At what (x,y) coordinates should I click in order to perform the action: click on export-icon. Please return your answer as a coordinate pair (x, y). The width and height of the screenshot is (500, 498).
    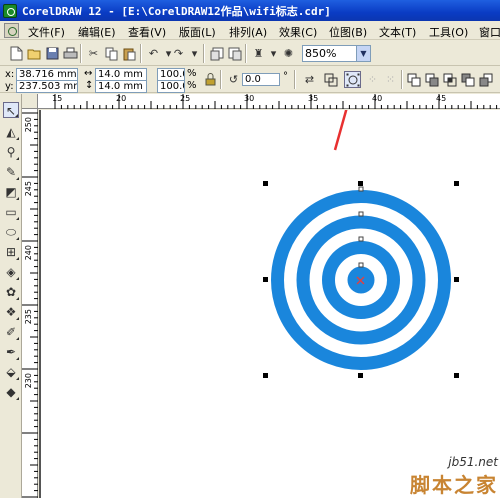
    Looking at the image, I should click on (234, 53).